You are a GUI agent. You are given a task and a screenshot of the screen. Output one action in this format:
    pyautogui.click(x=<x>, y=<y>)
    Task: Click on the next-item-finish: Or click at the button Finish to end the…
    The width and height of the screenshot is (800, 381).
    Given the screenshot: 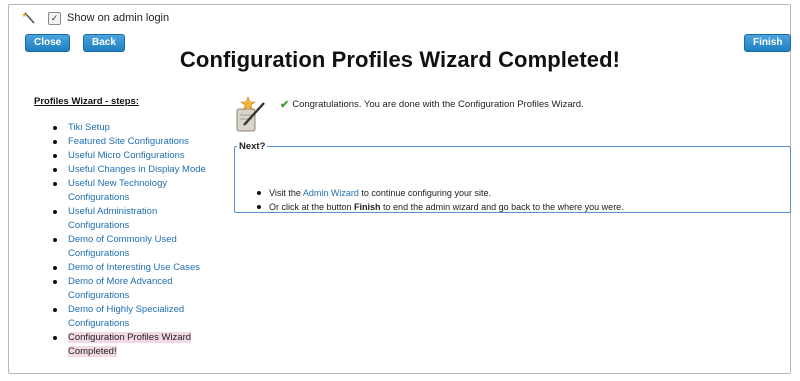 What is the action you would take?
    pyautogui.click(x=440, y=207)
    